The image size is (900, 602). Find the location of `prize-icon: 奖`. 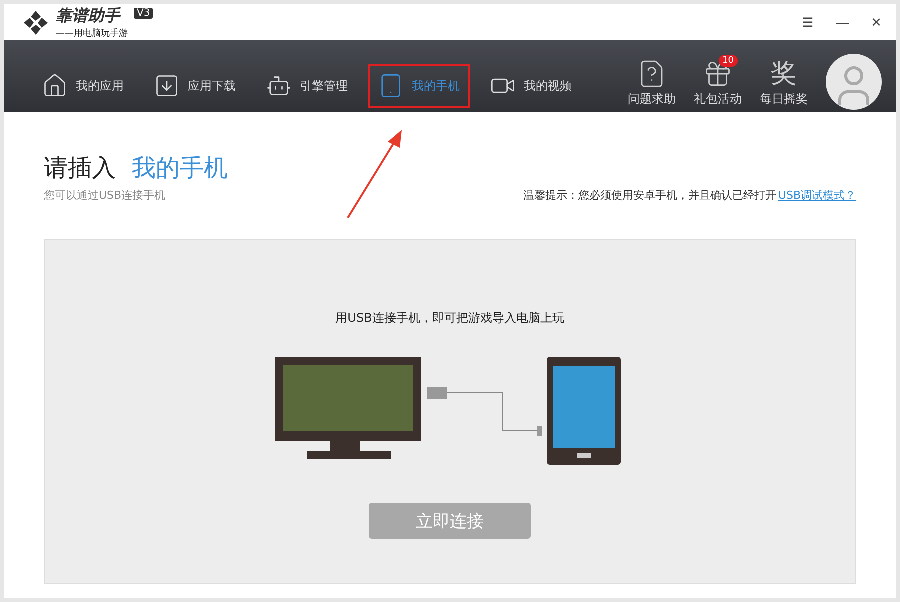

prize-icon: 奖 is located at coordinates (784, 74).